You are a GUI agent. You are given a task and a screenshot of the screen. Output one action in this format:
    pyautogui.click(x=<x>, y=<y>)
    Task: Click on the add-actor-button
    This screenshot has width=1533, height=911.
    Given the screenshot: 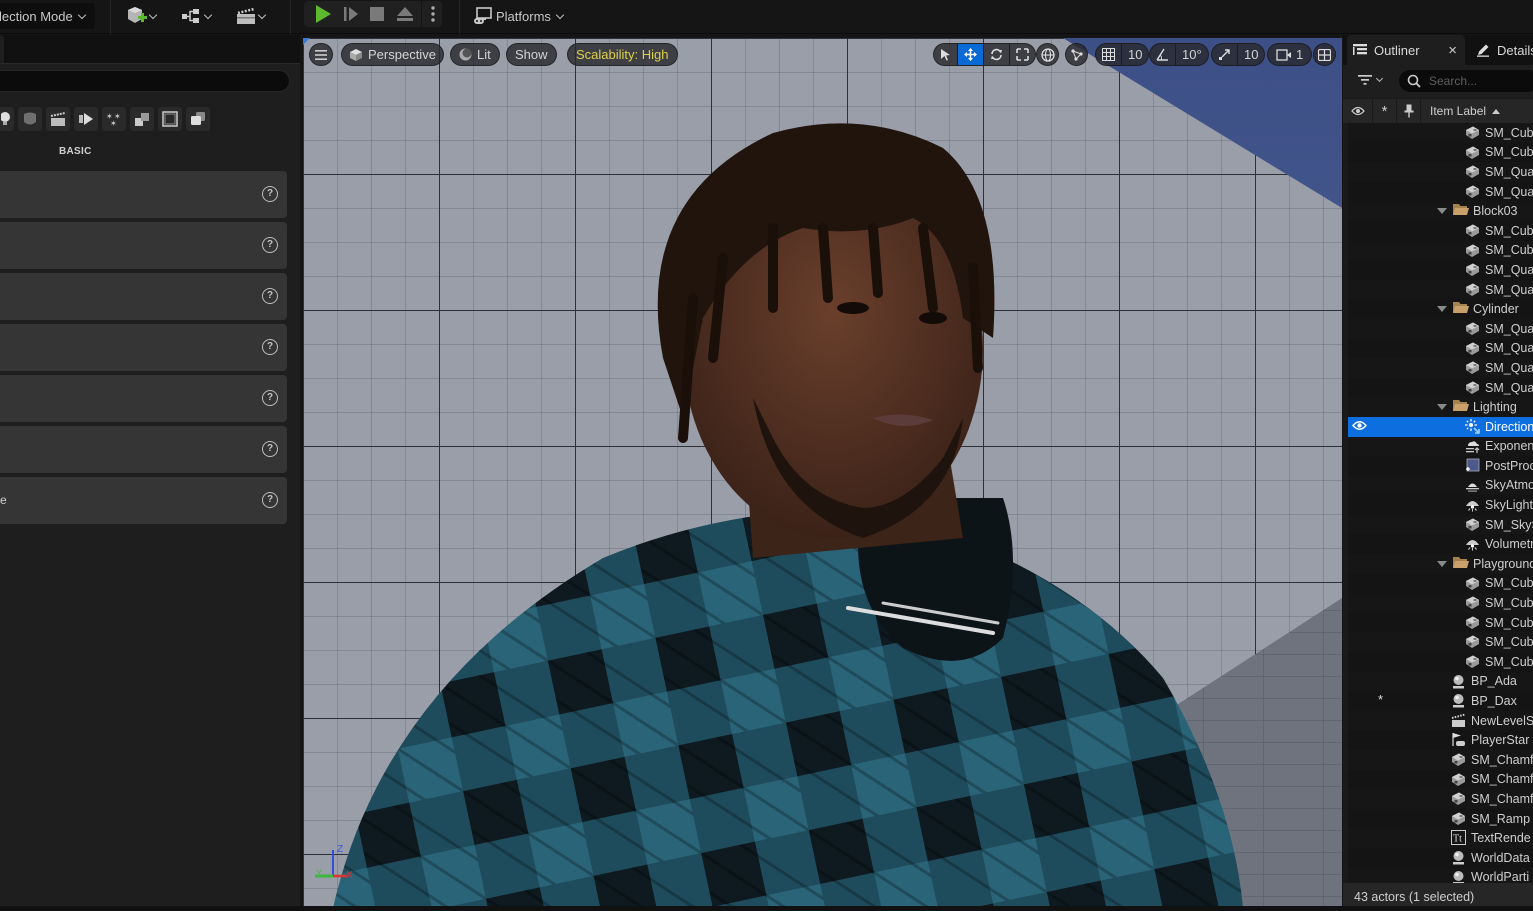 What is the action you would take?
    pyautogui.click(x=145, y=16)
    